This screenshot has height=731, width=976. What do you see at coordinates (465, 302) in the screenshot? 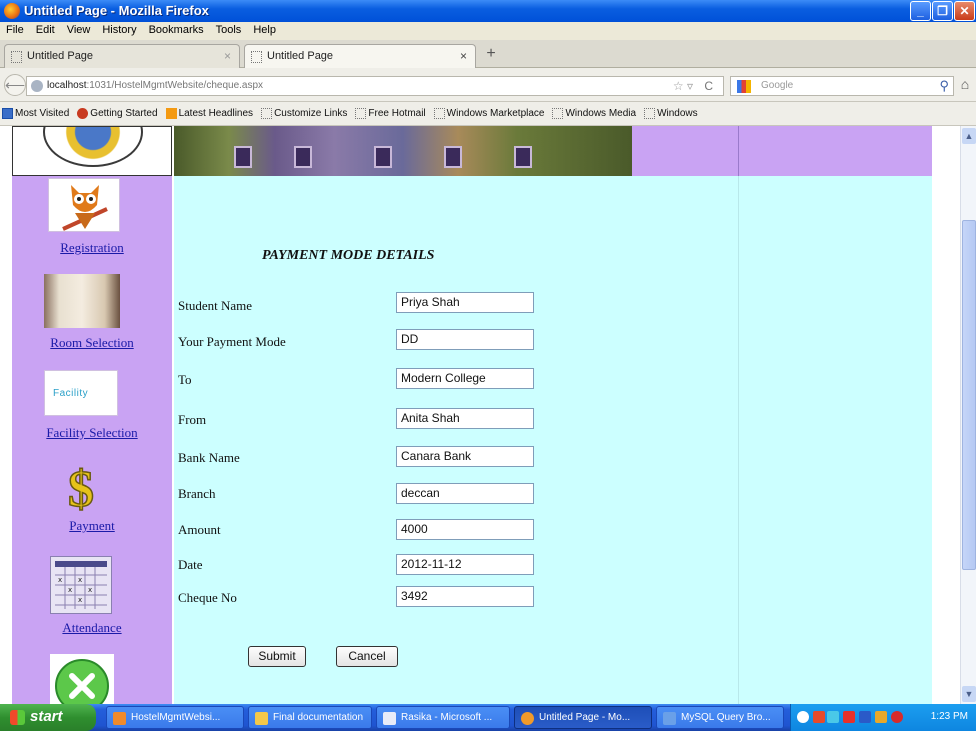
I see `student-name-input: Priya Shah` at bounding box center [465, 302].